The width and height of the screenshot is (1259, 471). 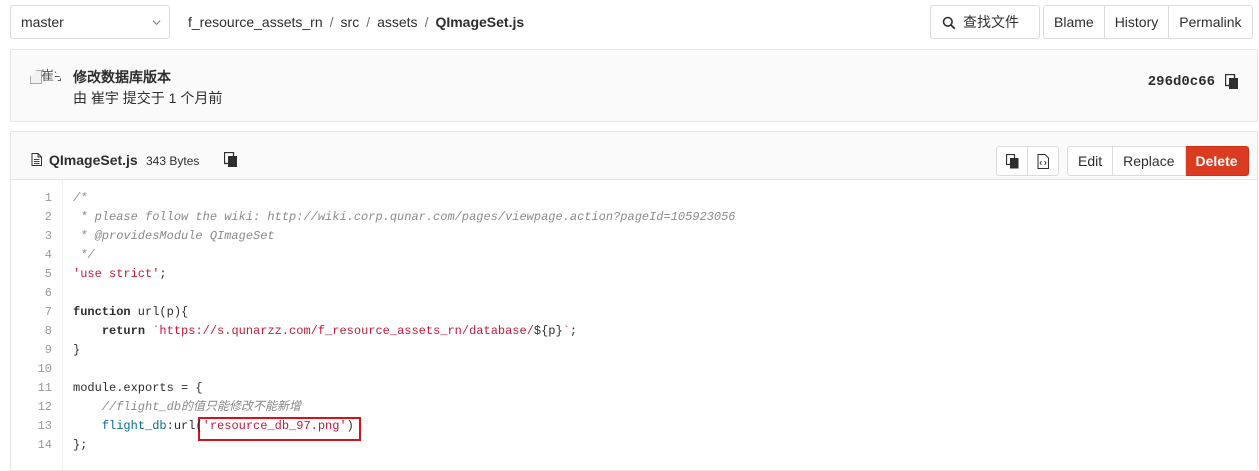 What do you see at coordinates (32, 388) in the screenshot?
I see `line-number: 11` at bounding box center [32, 388].